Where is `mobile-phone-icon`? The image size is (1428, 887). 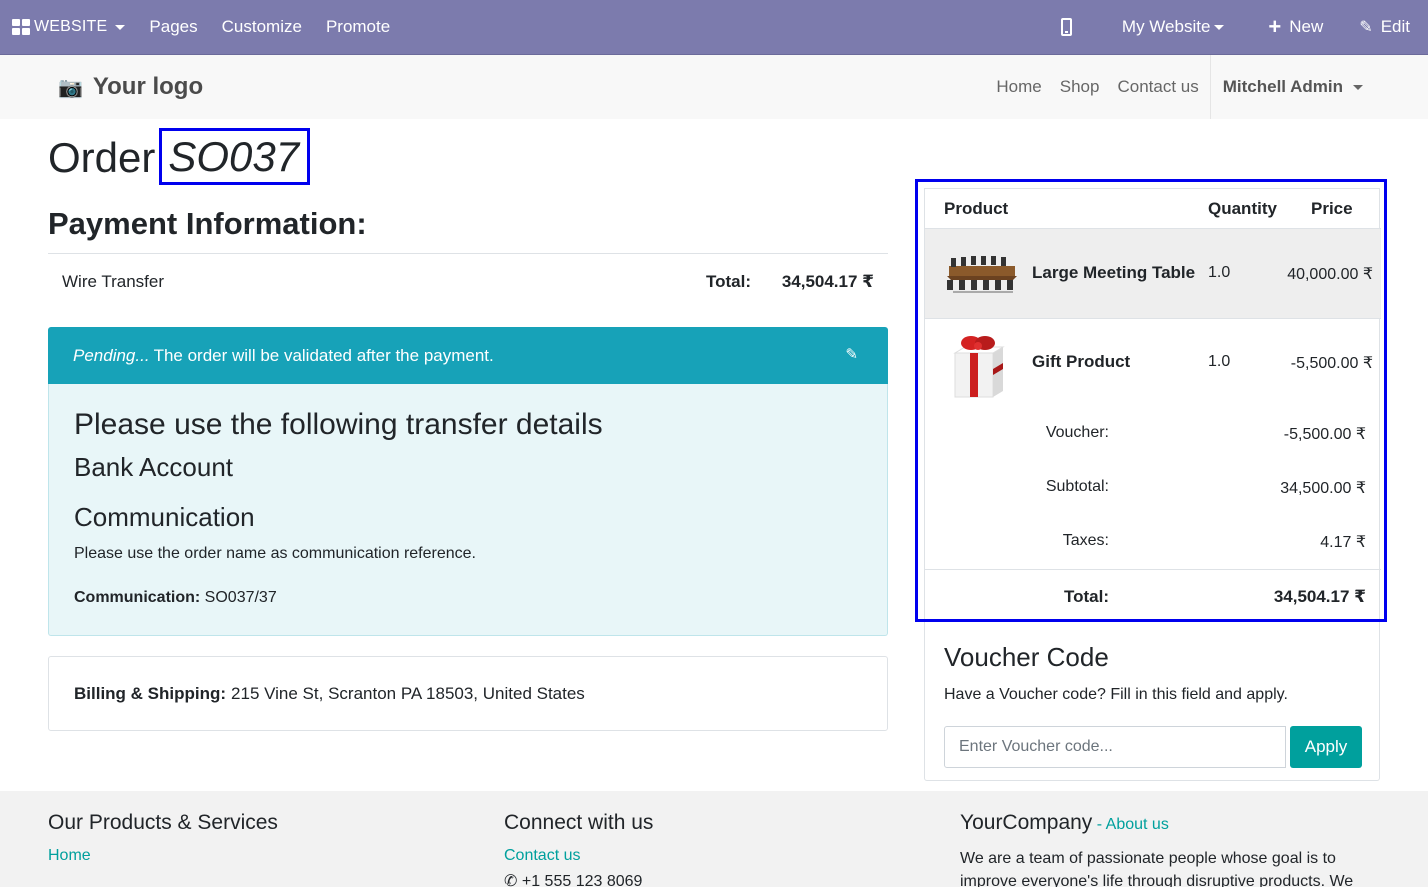
mobile-phone-icon is located at coordinates (1066, 27).